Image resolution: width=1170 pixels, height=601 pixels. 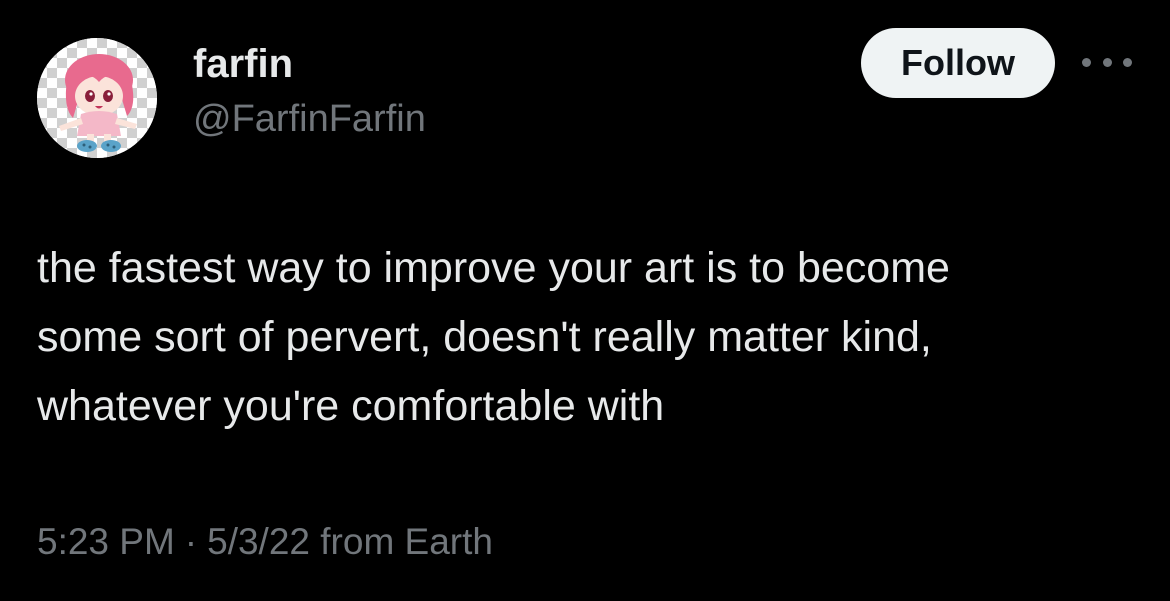 What do you see at coordinates (309, 119) in the screenshot?
I see `author-handle: @FarfinFarfin` at bounding box center [309, 119].